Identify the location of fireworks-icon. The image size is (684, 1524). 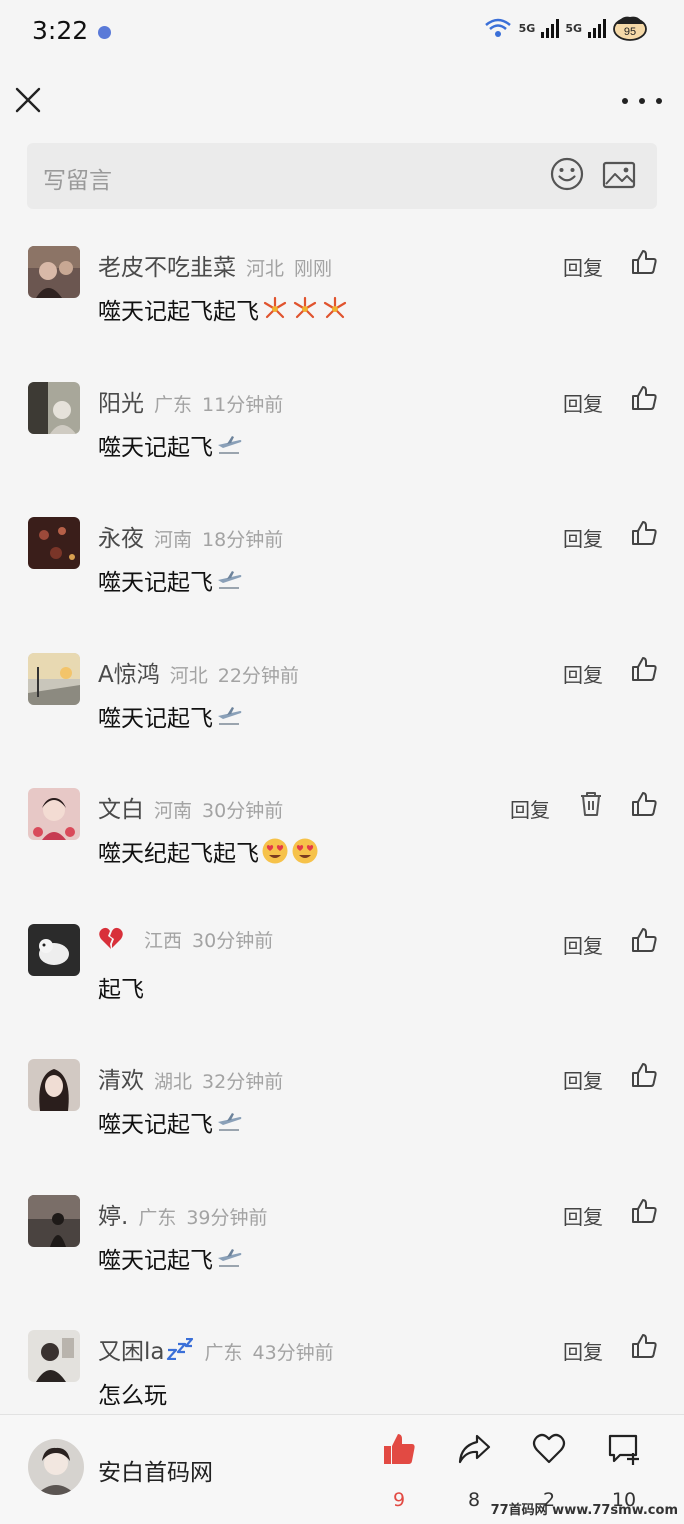
(305, 307).